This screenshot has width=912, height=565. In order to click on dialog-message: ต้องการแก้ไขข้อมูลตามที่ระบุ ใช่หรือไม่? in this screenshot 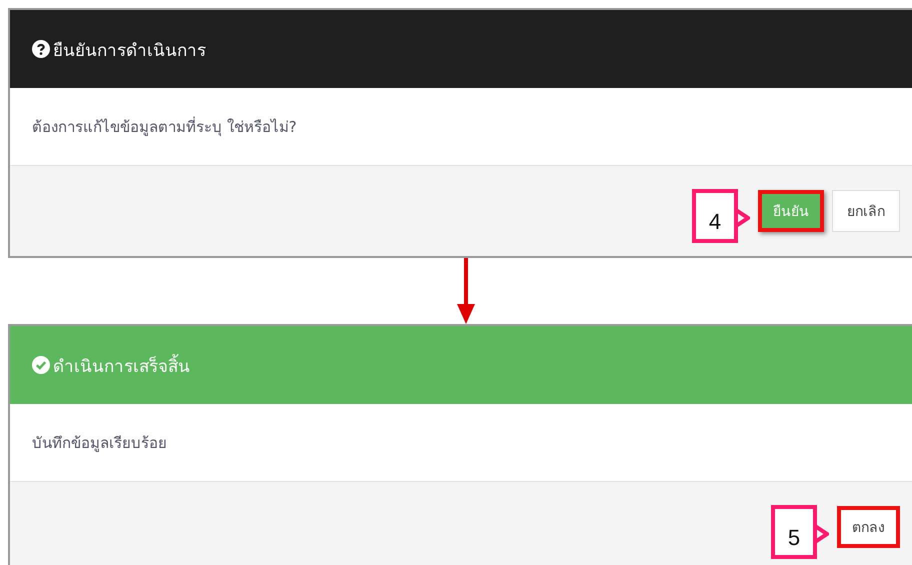, I will do `click(164, 127)`.